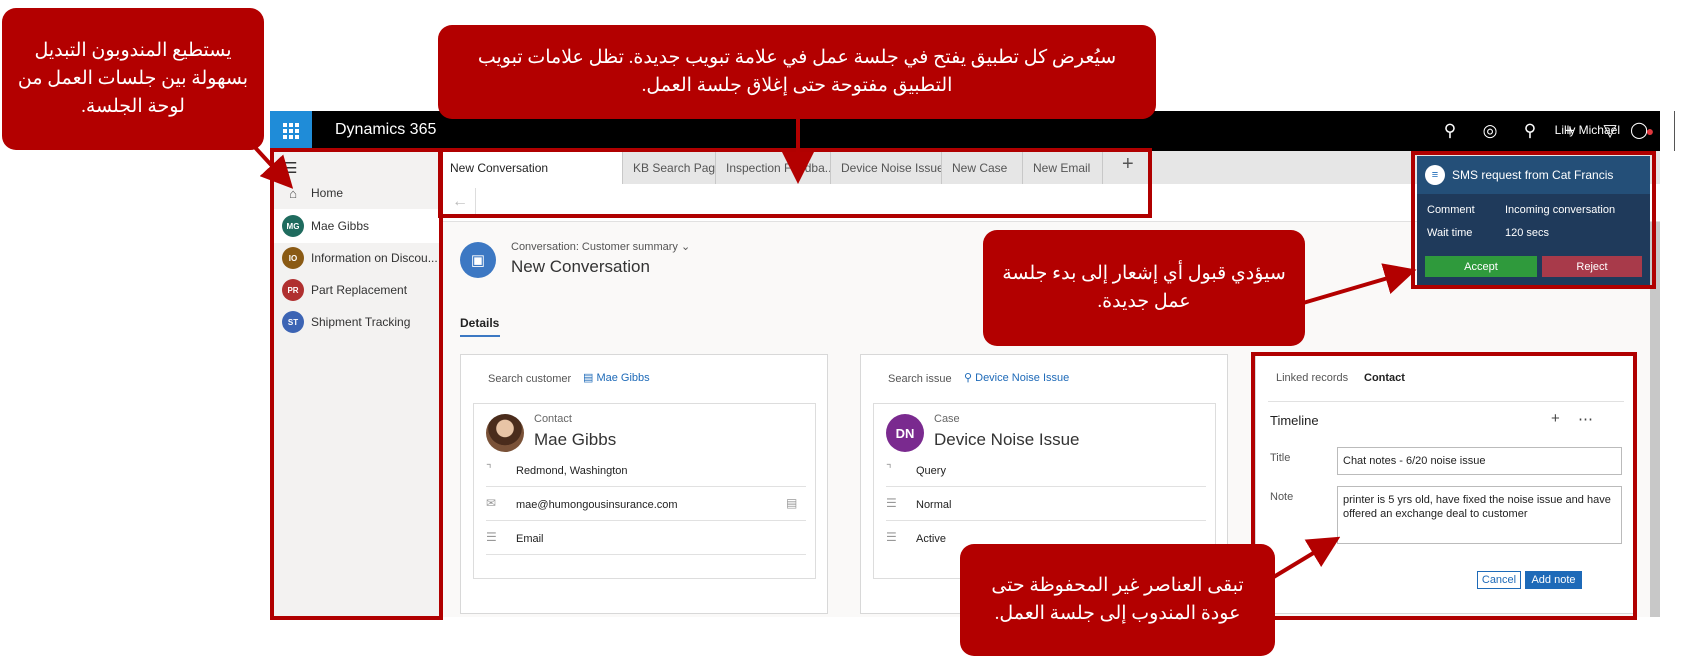 This screenshot has width=1688, height=666. Describe the element at coordinates (597, 505) in the screenshot. I see `contact-email: mae@humongousinsurance.com` at that location.